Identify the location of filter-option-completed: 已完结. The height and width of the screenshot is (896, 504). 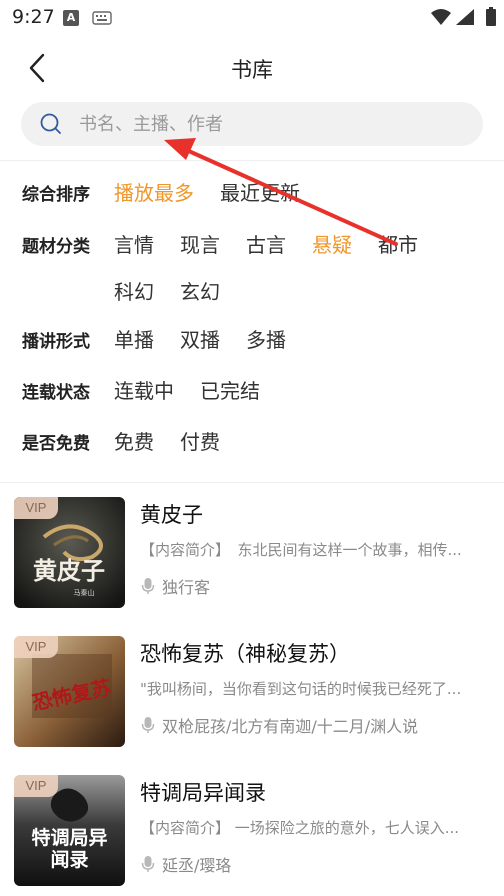
(230, 389).